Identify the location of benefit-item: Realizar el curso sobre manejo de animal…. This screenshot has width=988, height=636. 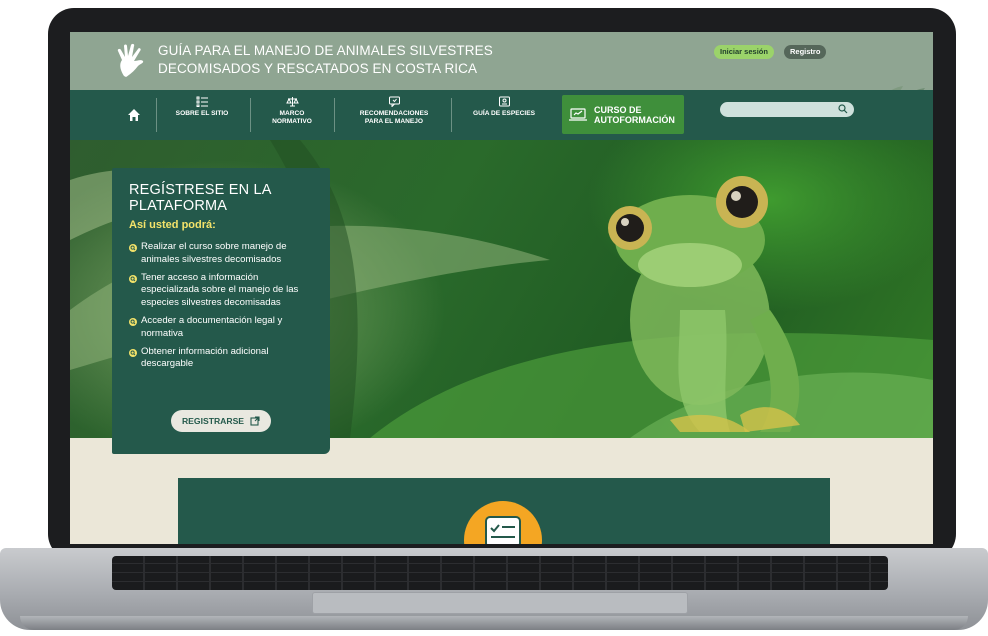
(222, 254).